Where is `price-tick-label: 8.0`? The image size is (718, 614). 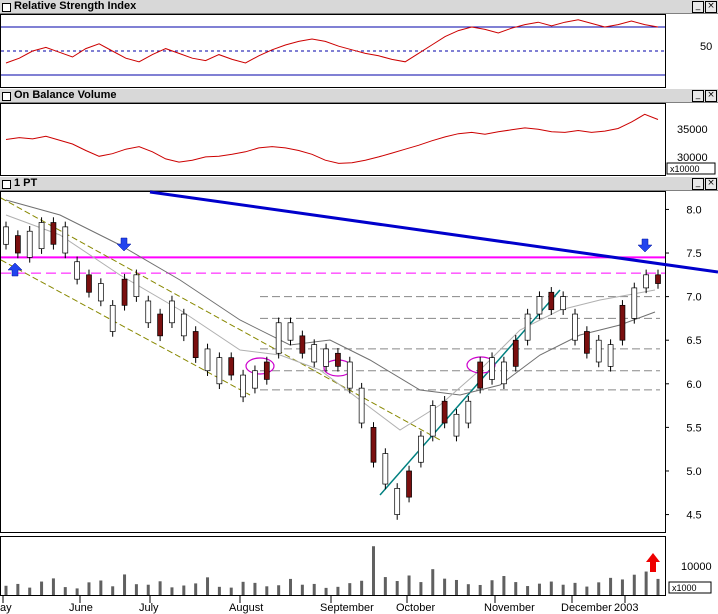
price-tick-label: 8.0 is located at coordinates (693, 210).